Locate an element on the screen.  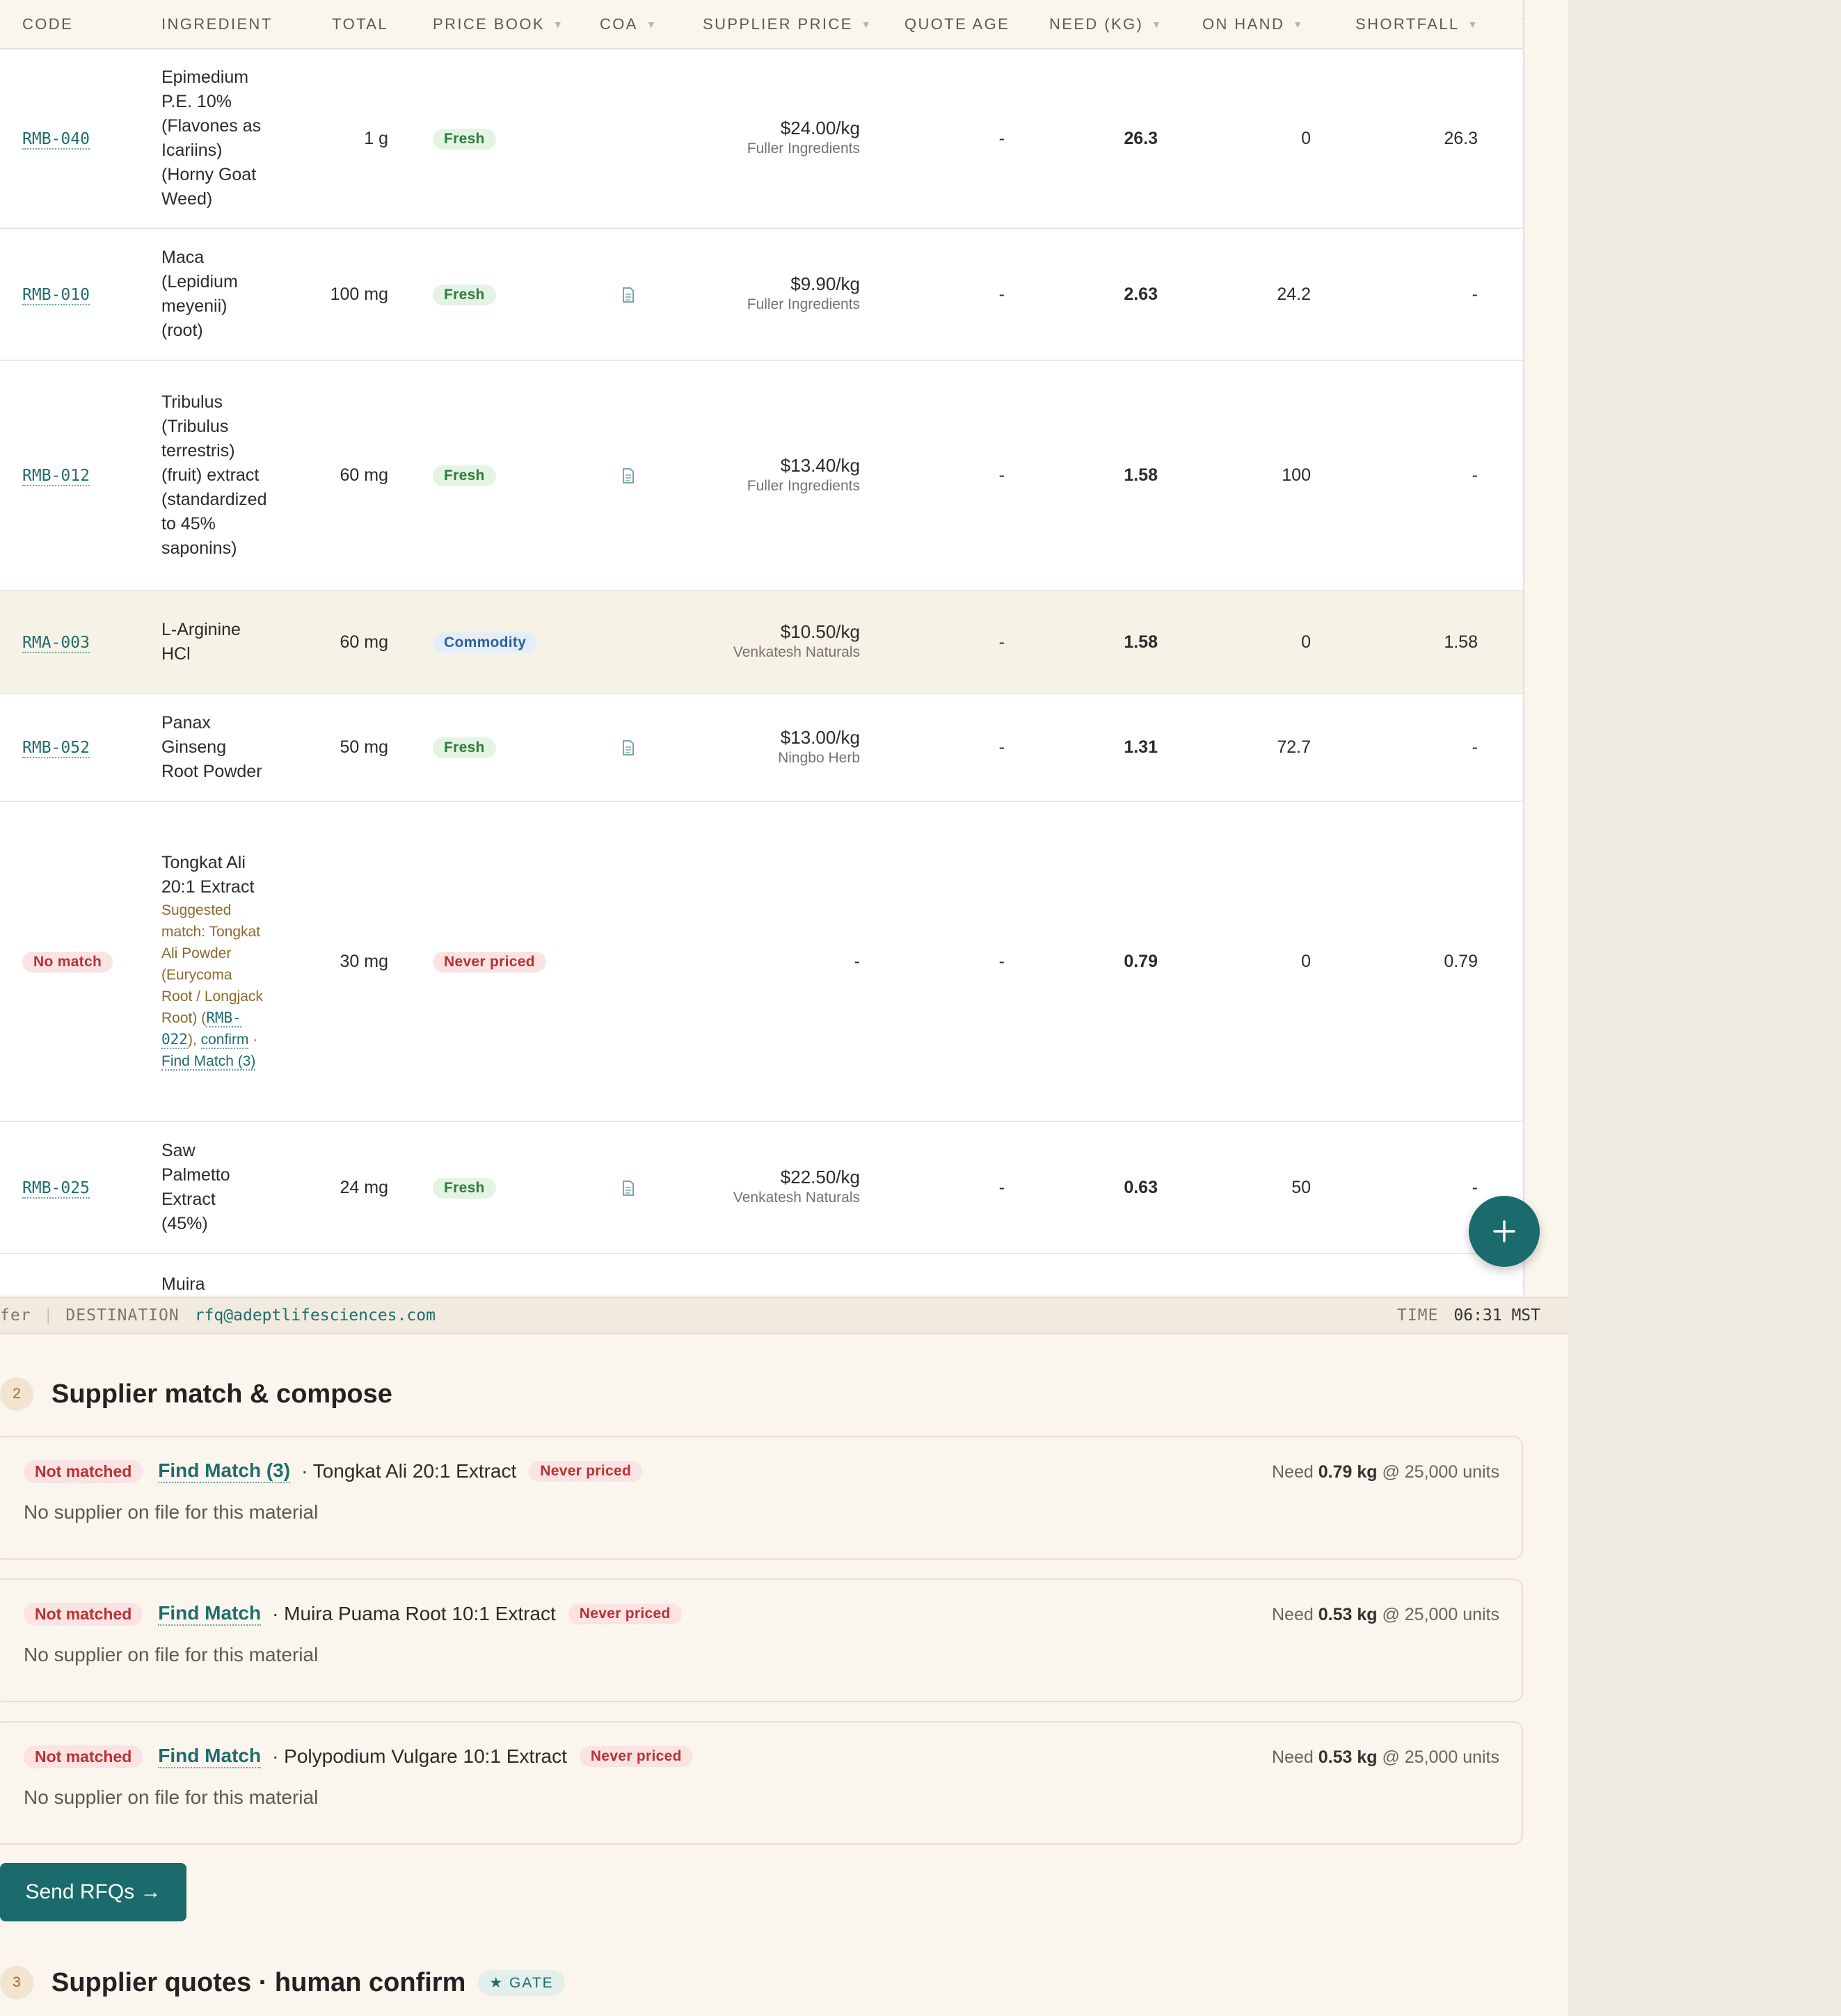
col-total: TOTAL is located at coordinates (348, 24).